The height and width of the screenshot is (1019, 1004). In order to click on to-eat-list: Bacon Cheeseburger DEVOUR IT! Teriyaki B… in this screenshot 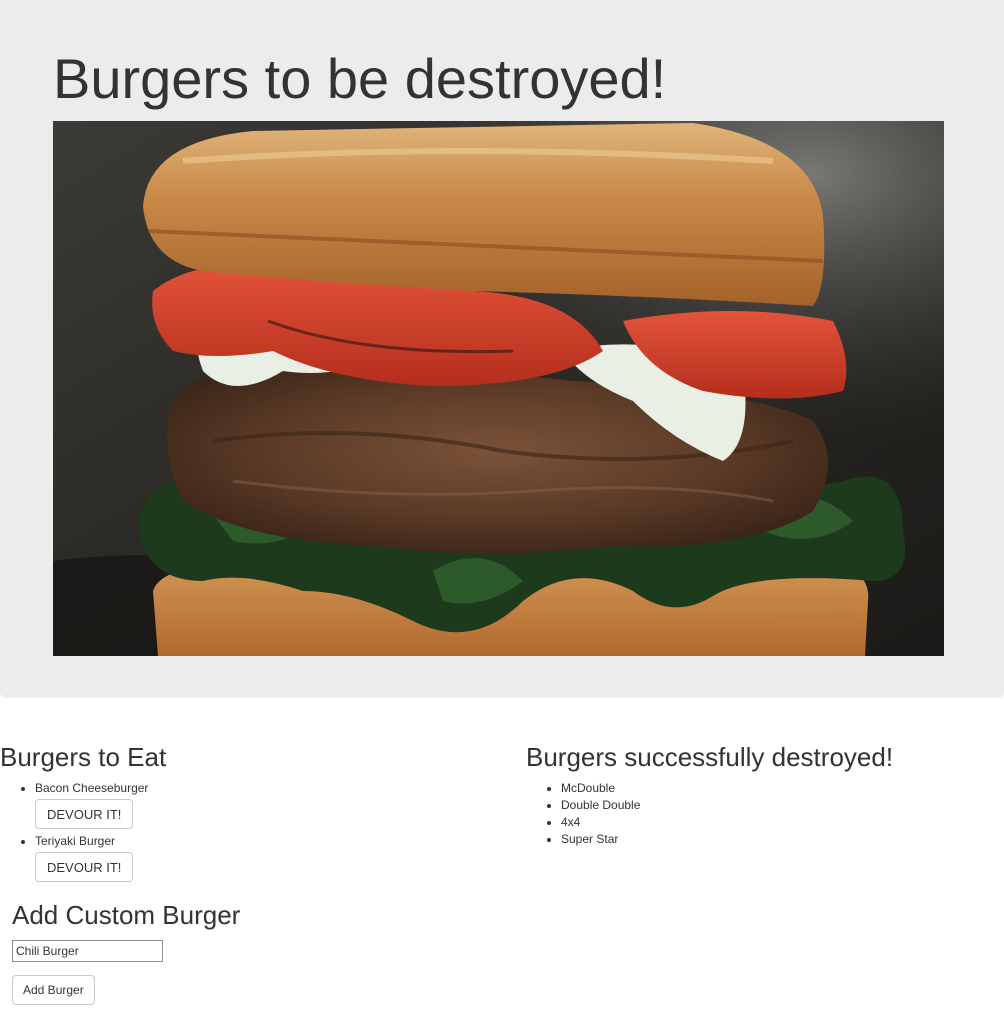, I will do `click(240, 831)`.